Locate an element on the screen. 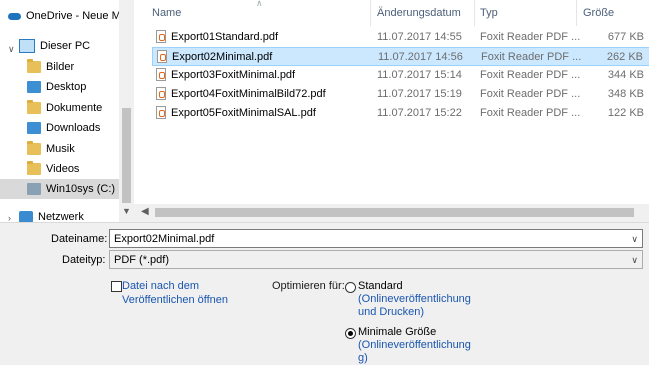 The width and height of the screenshot is (649, 365). column-header-label: Name is located at coordinates (167, 13).